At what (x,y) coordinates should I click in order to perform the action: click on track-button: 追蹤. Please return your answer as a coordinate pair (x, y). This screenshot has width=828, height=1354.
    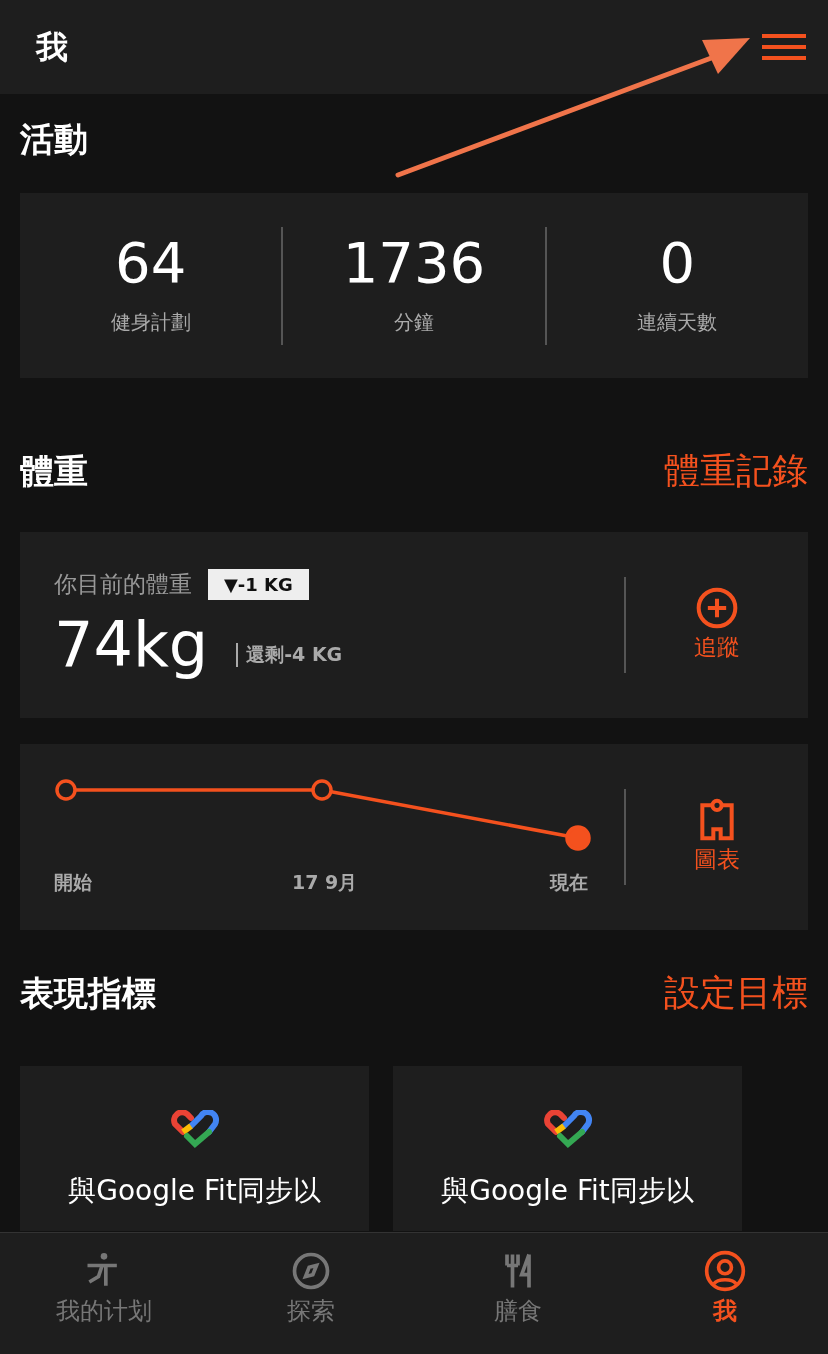
    Looking at the image, I should click on (717, 625).